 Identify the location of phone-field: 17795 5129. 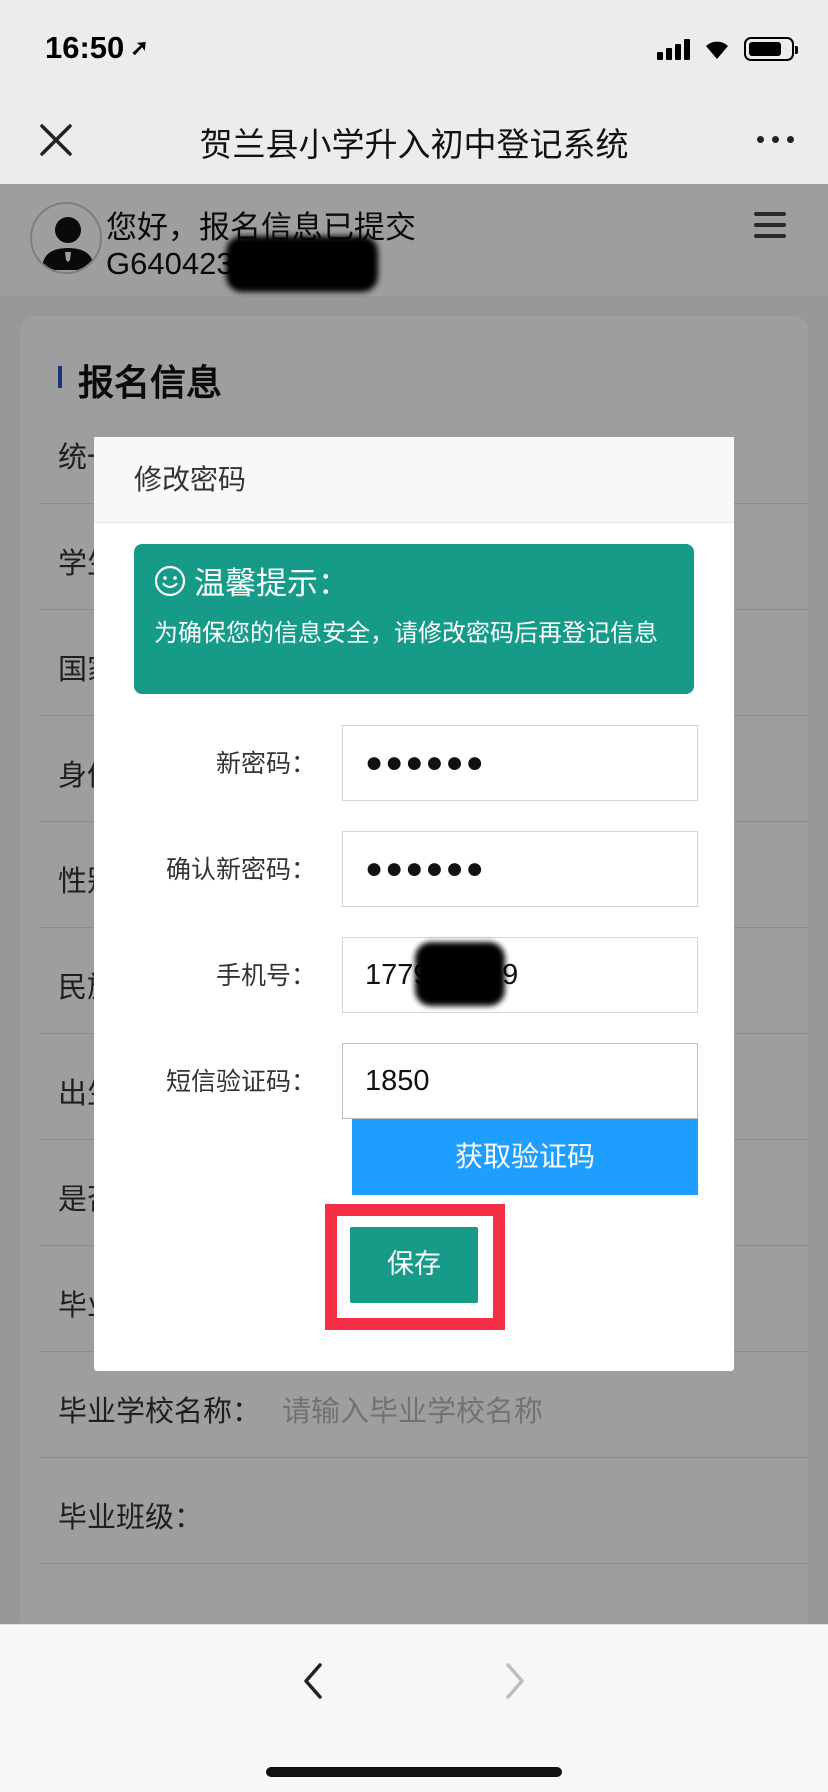
(520, 975).